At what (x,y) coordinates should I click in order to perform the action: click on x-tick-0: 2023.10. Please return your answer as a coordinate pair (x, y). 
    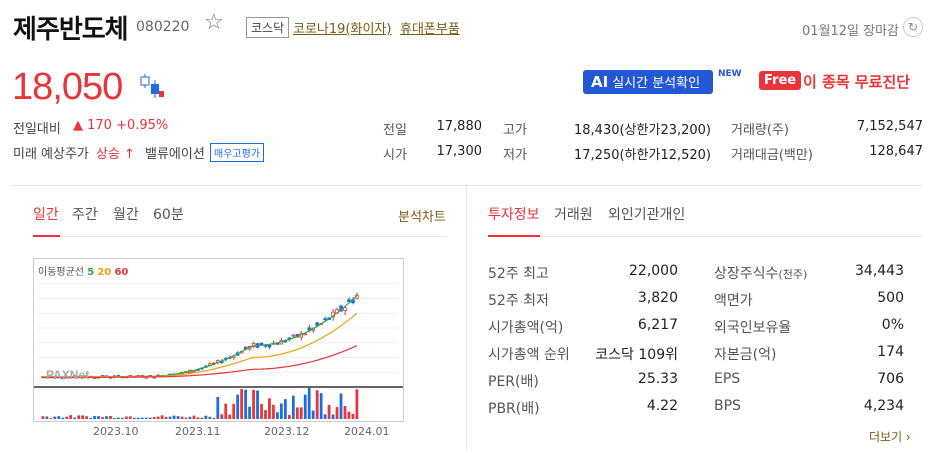
    Looking at the image, I should click on (116, 431).